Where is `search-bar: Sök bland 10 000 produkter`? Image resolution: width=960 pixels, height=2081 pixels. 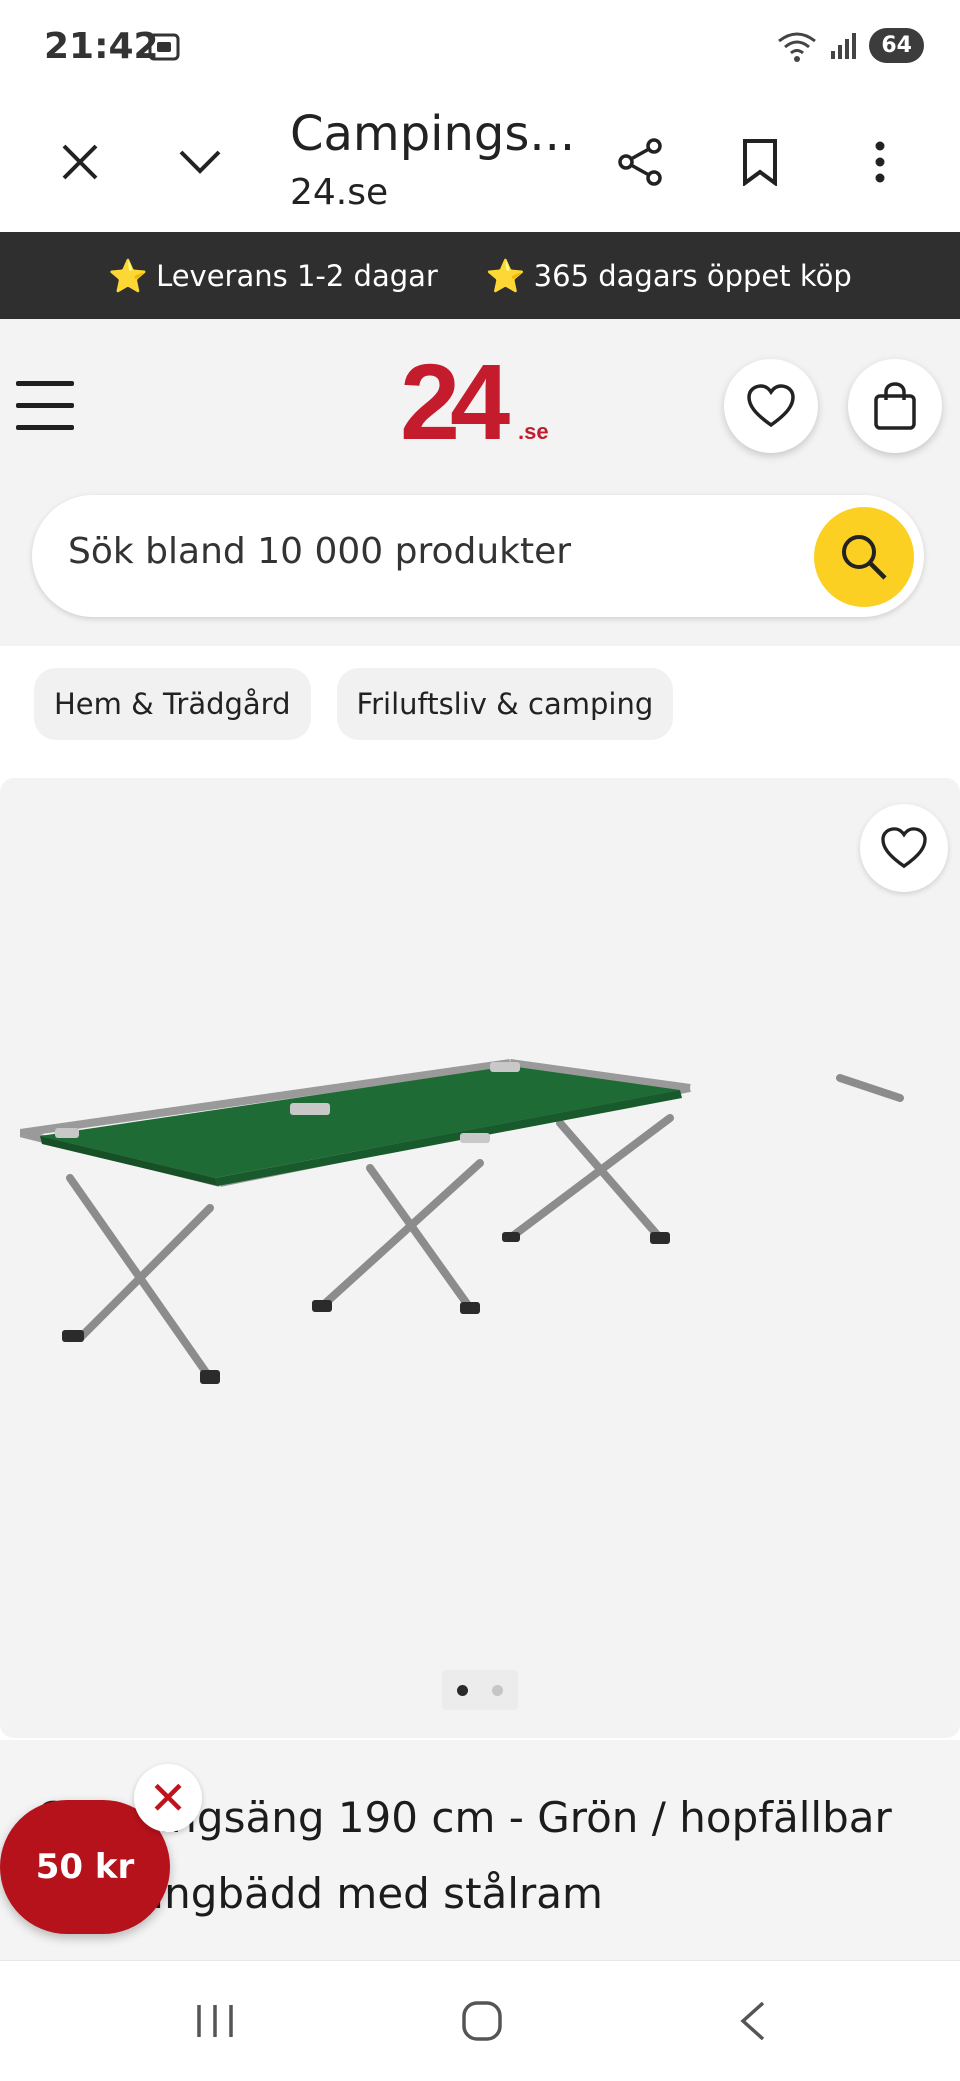 search-bar: Sök bland 10 000 produkter is located at coordinates (478, 556).